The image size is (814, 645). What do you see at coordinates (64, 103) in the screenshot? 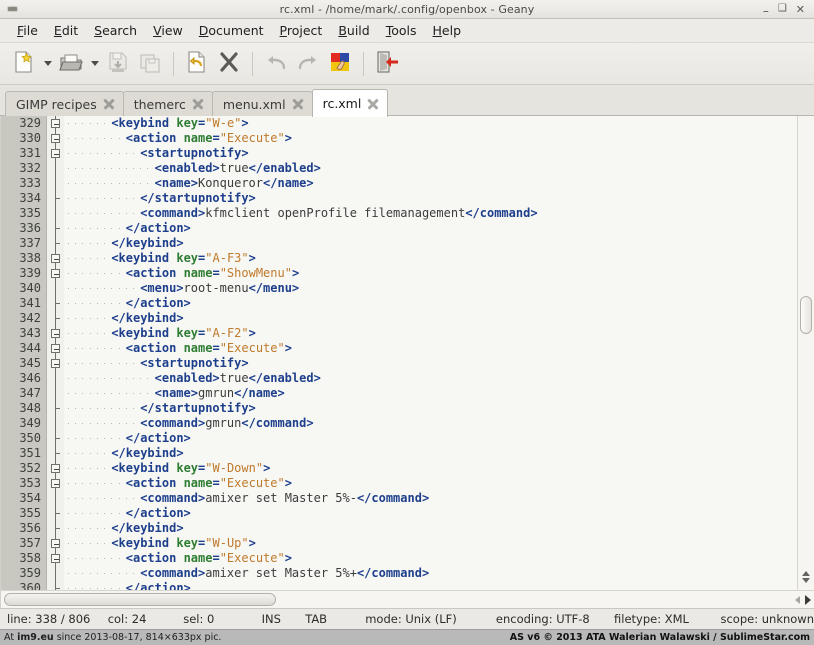
I see `tab-gimp-recipes: GIMP recipes` at bounding box center [64, 103].